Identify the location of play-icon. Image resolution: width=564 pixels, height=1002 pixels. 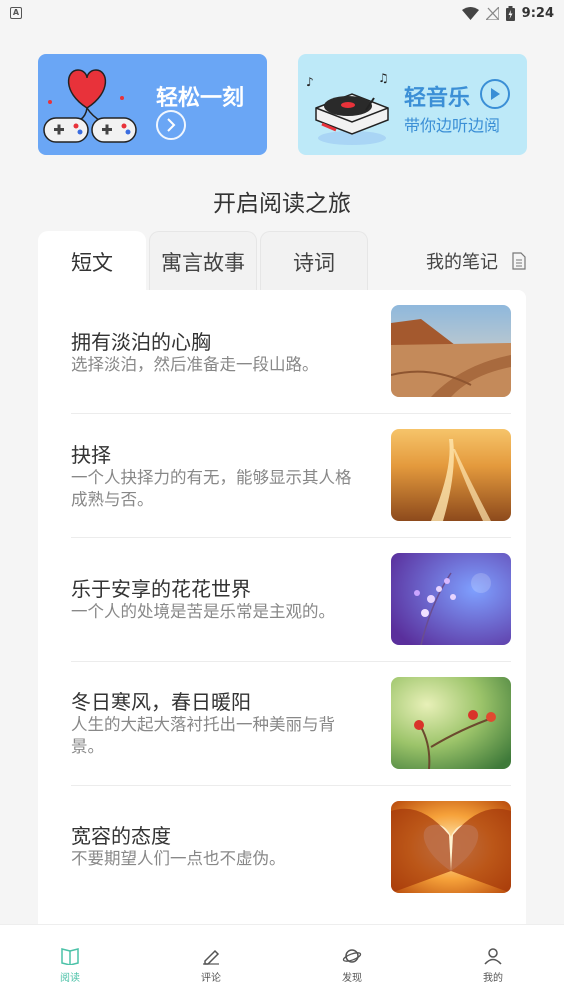
(495, 94).